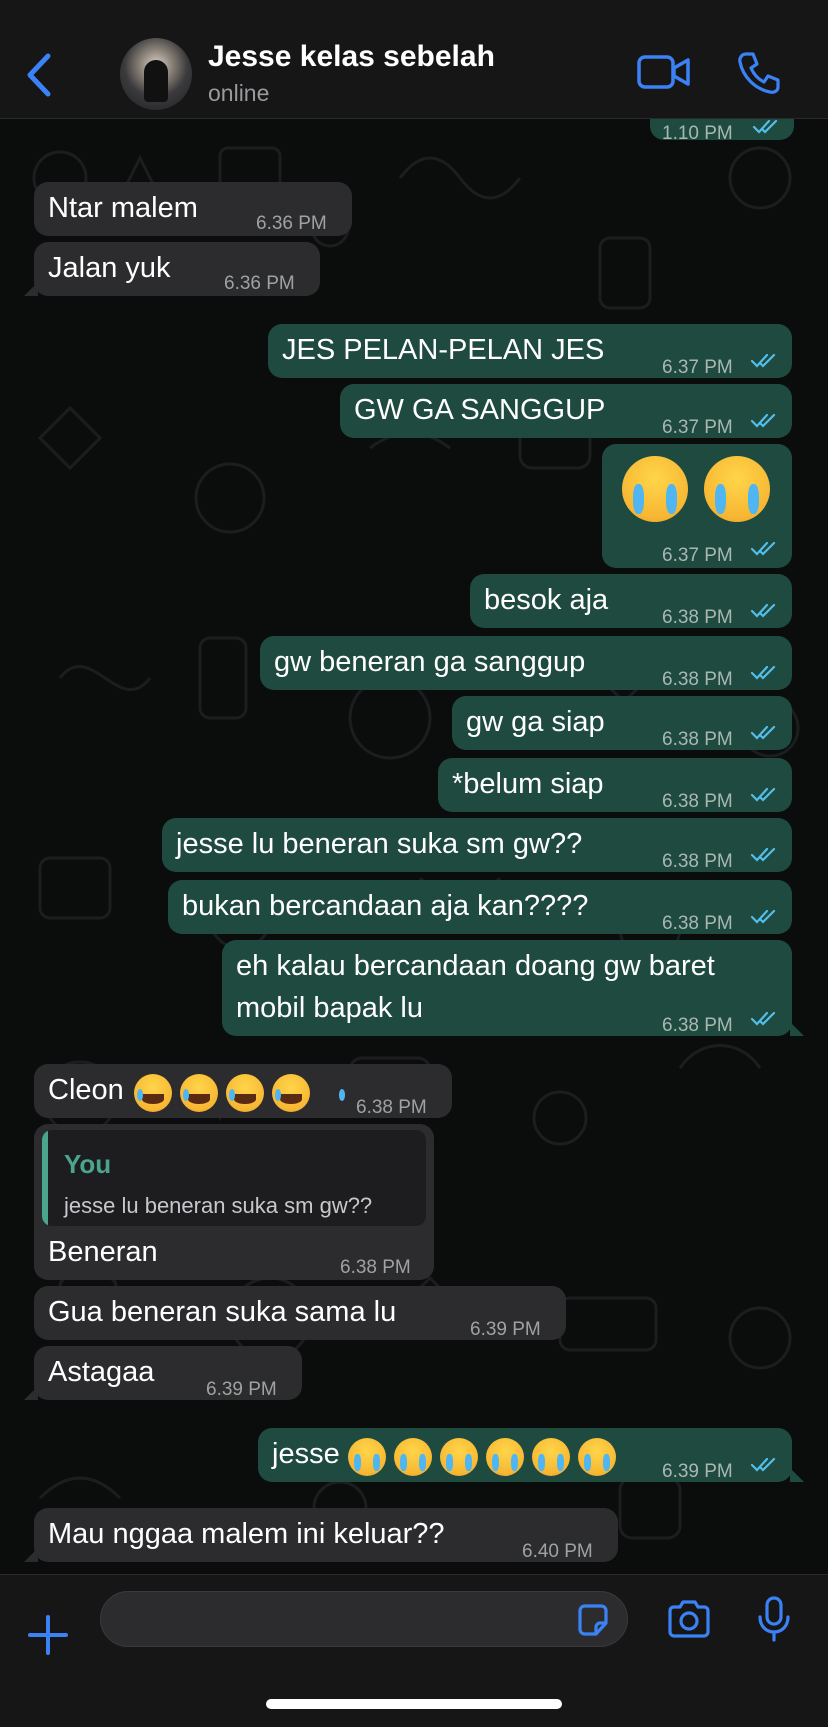  Describe the element at coordinates (414, 1704) in the screenshot. I see `home-indicator` at that location.